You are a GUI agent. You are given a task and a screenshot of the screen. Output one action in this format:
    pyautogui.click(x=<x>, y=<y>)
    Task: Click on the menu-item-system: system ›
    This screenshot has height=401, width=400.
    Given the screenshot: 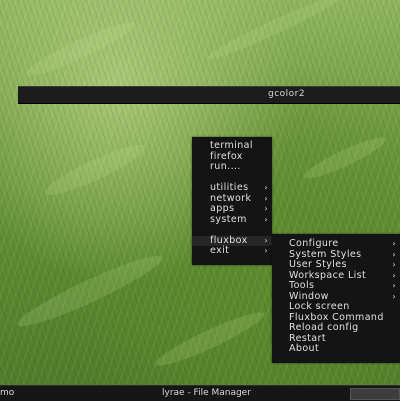 What is the action you would take?
    pyautogui.click(x=232, y=219)
    